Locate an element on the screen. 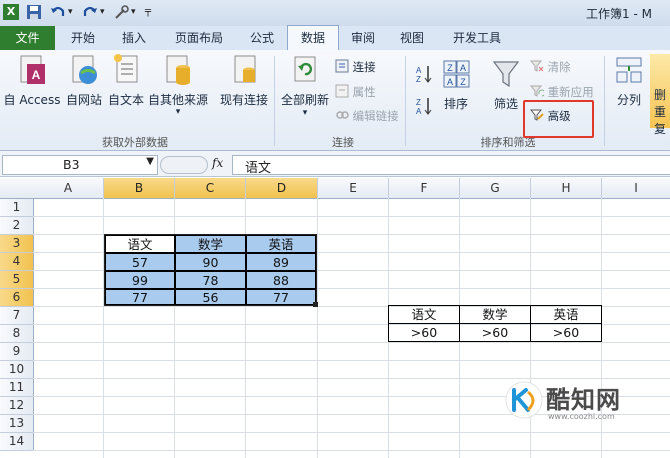 The width and height of the screenshot is (670, 458). tab-home: 开始 is located at coordinates (83, 38).